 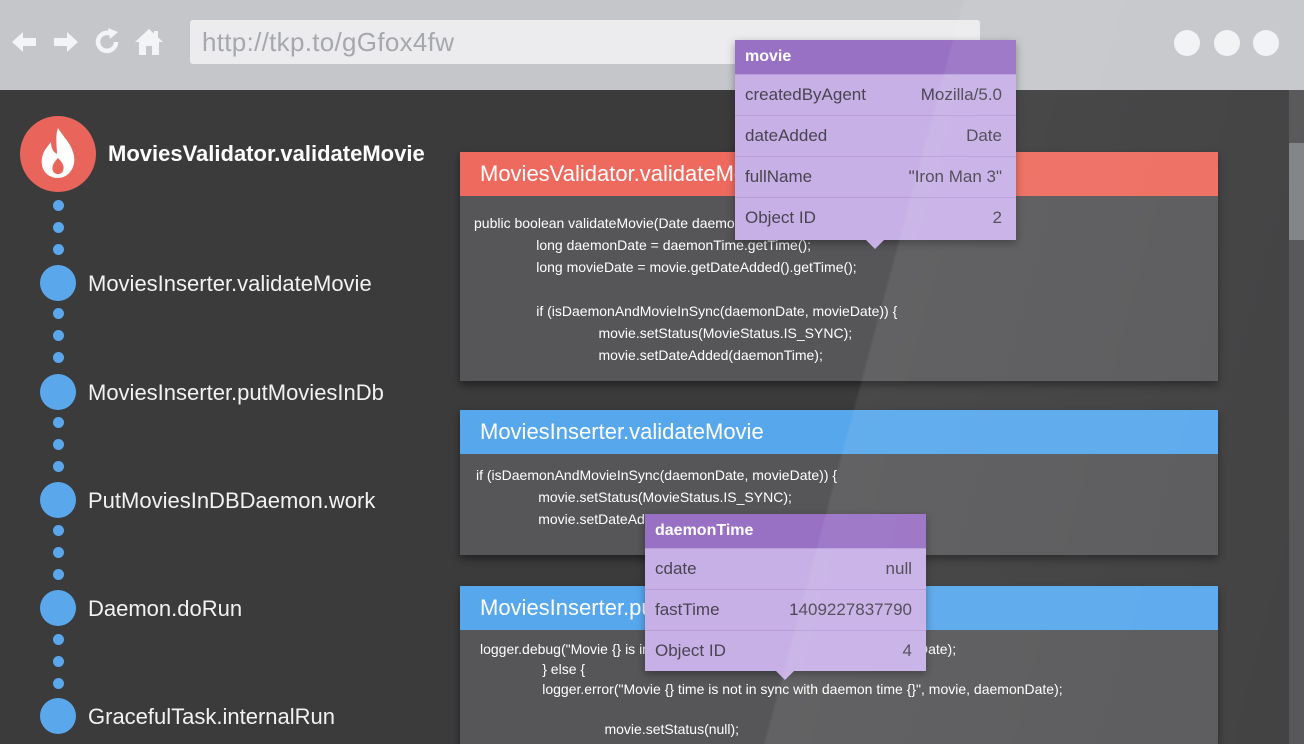 I want to click on popup-key: cdate, so click(x=676, y=568).